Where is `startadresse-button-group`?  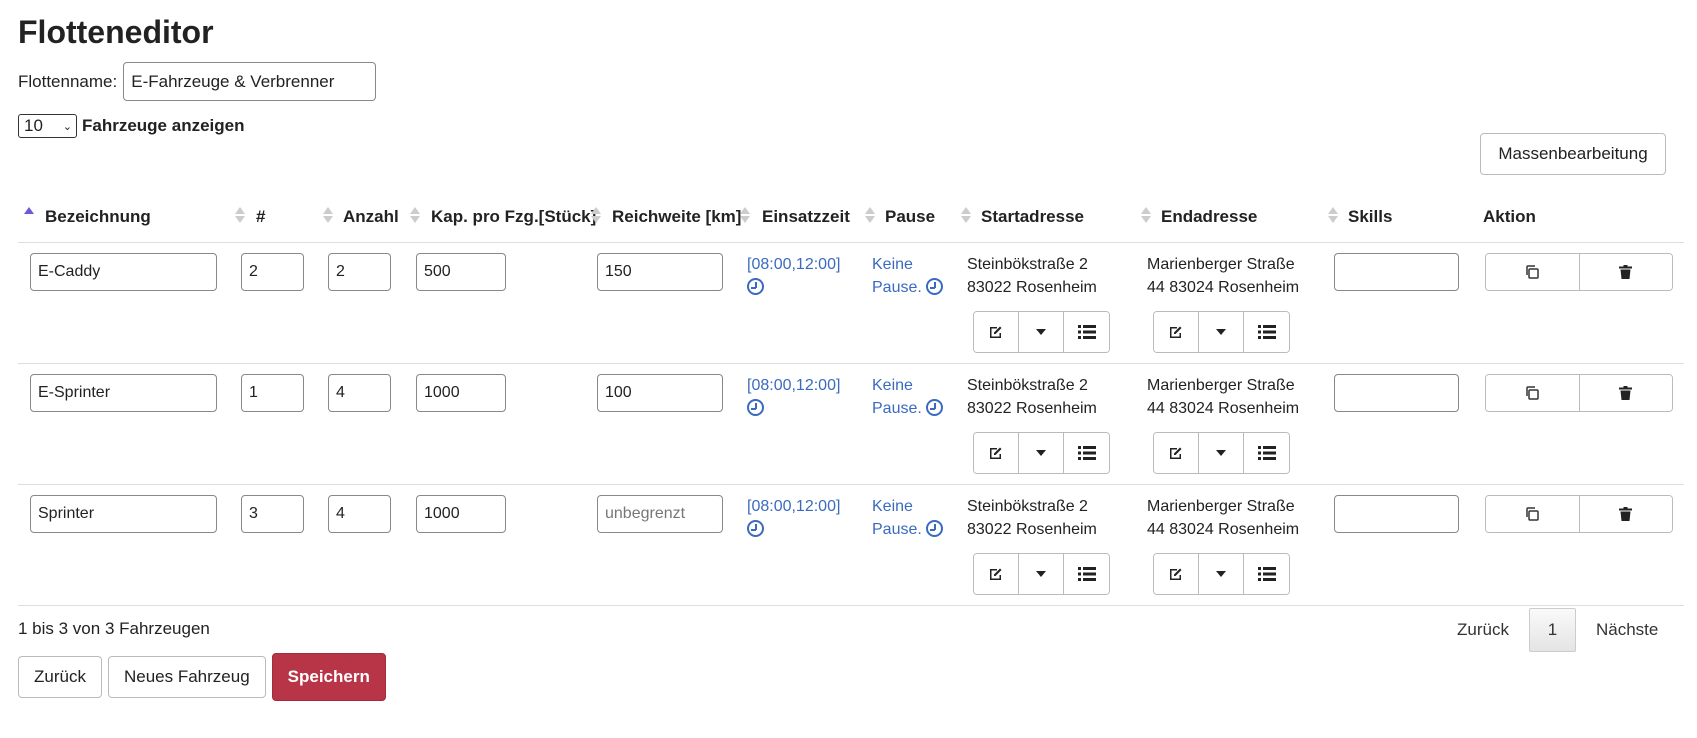
startadresse-button-group is located at coordinates (1041, 453).